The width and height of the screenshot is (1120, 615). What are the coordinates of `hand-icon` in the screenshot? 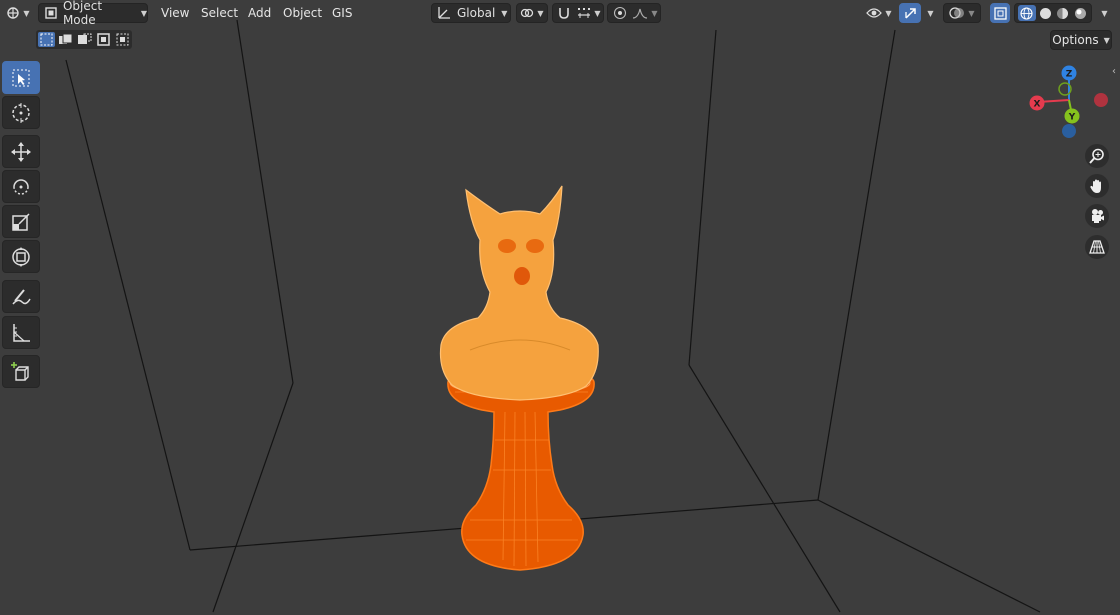 It's located at (1095, 186).